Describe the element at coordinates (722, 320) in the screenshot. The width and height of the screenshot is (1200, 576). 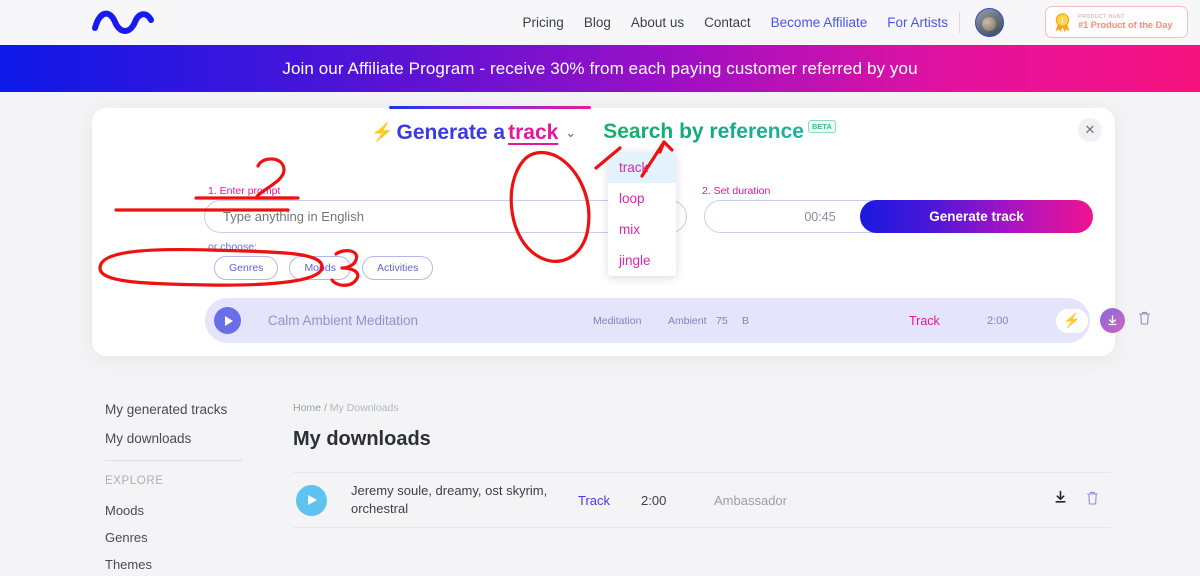
I see `track-tag-bpm: 75` at that location.